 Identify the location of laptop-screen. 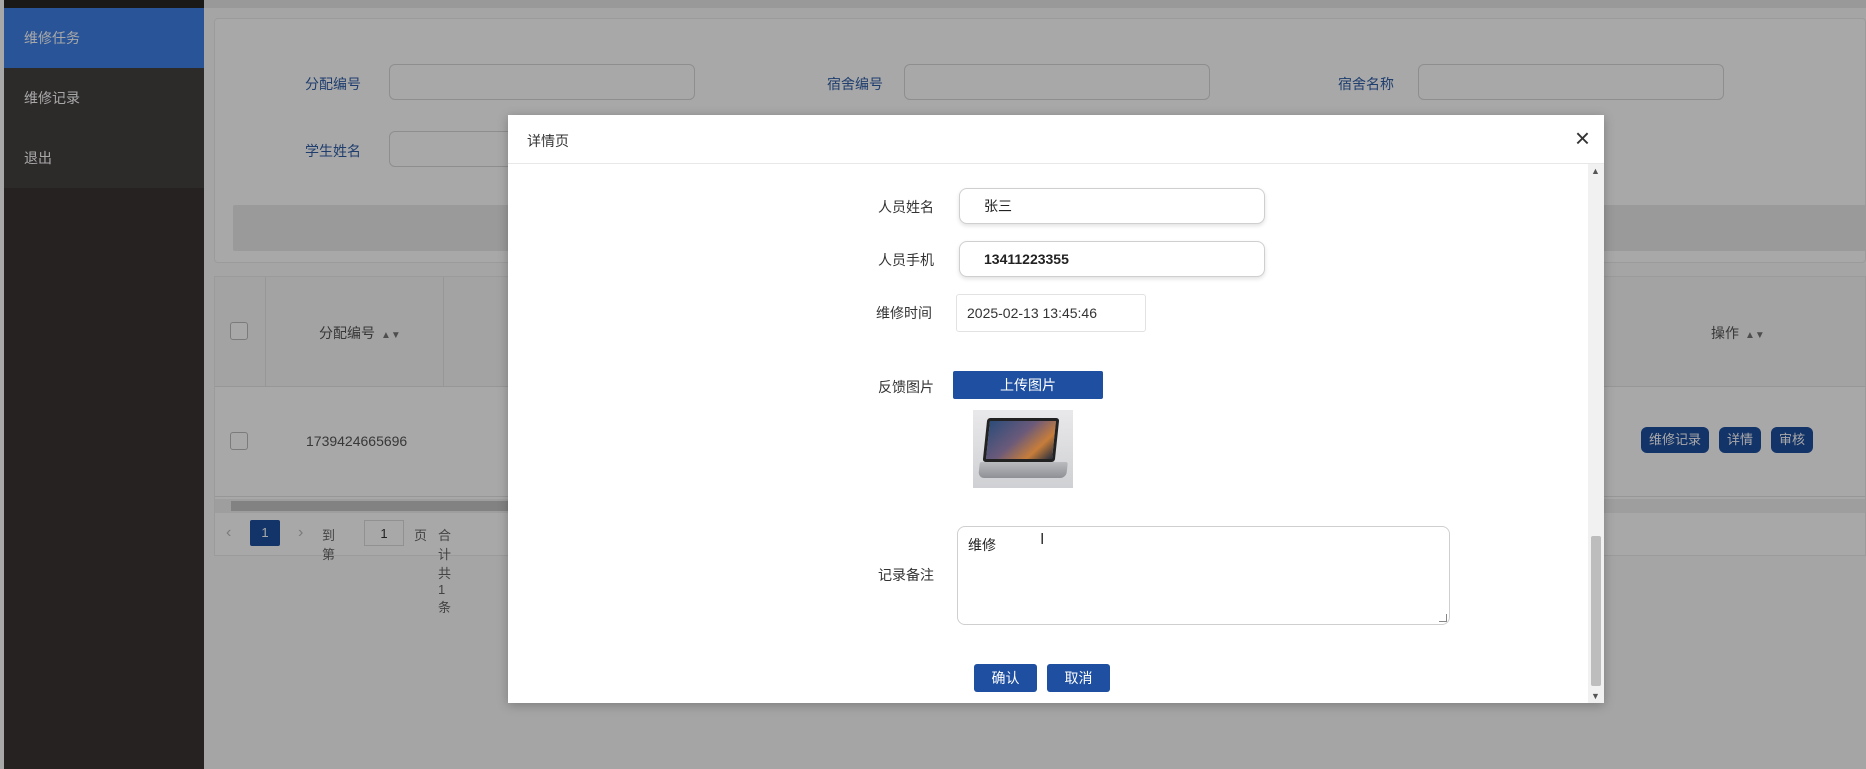
(1021, 440).